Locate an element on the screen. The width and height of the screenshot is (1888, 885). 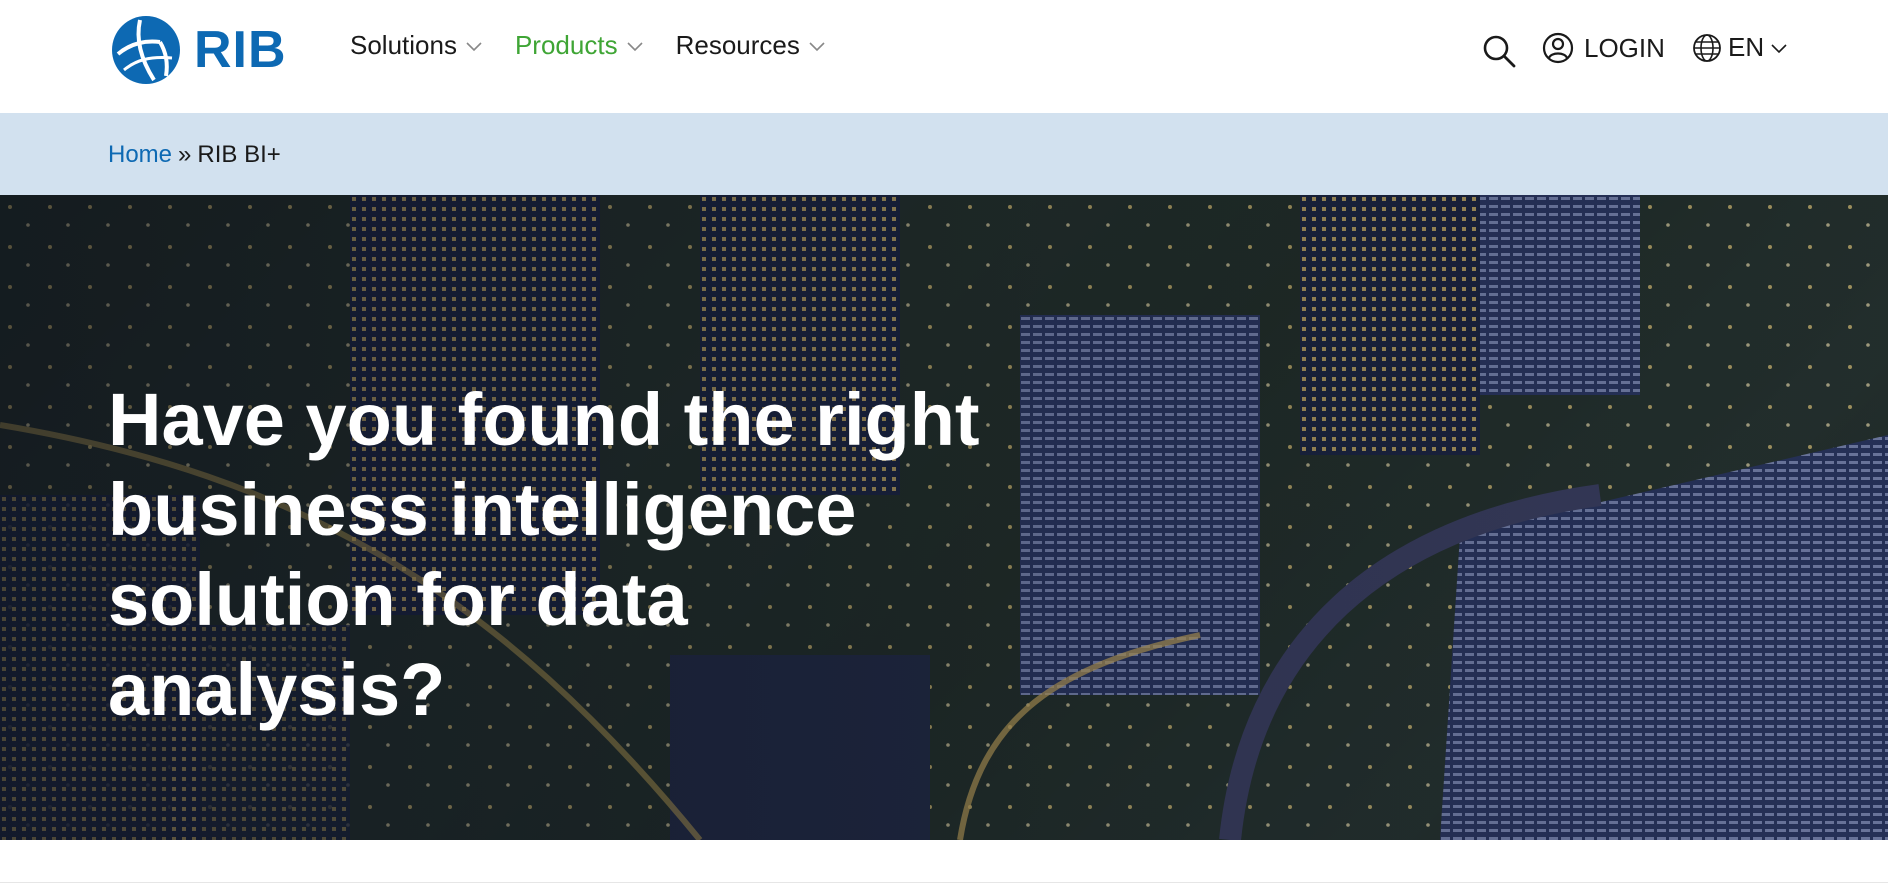
language-selector: EN is located at coordinates (1740, 47).